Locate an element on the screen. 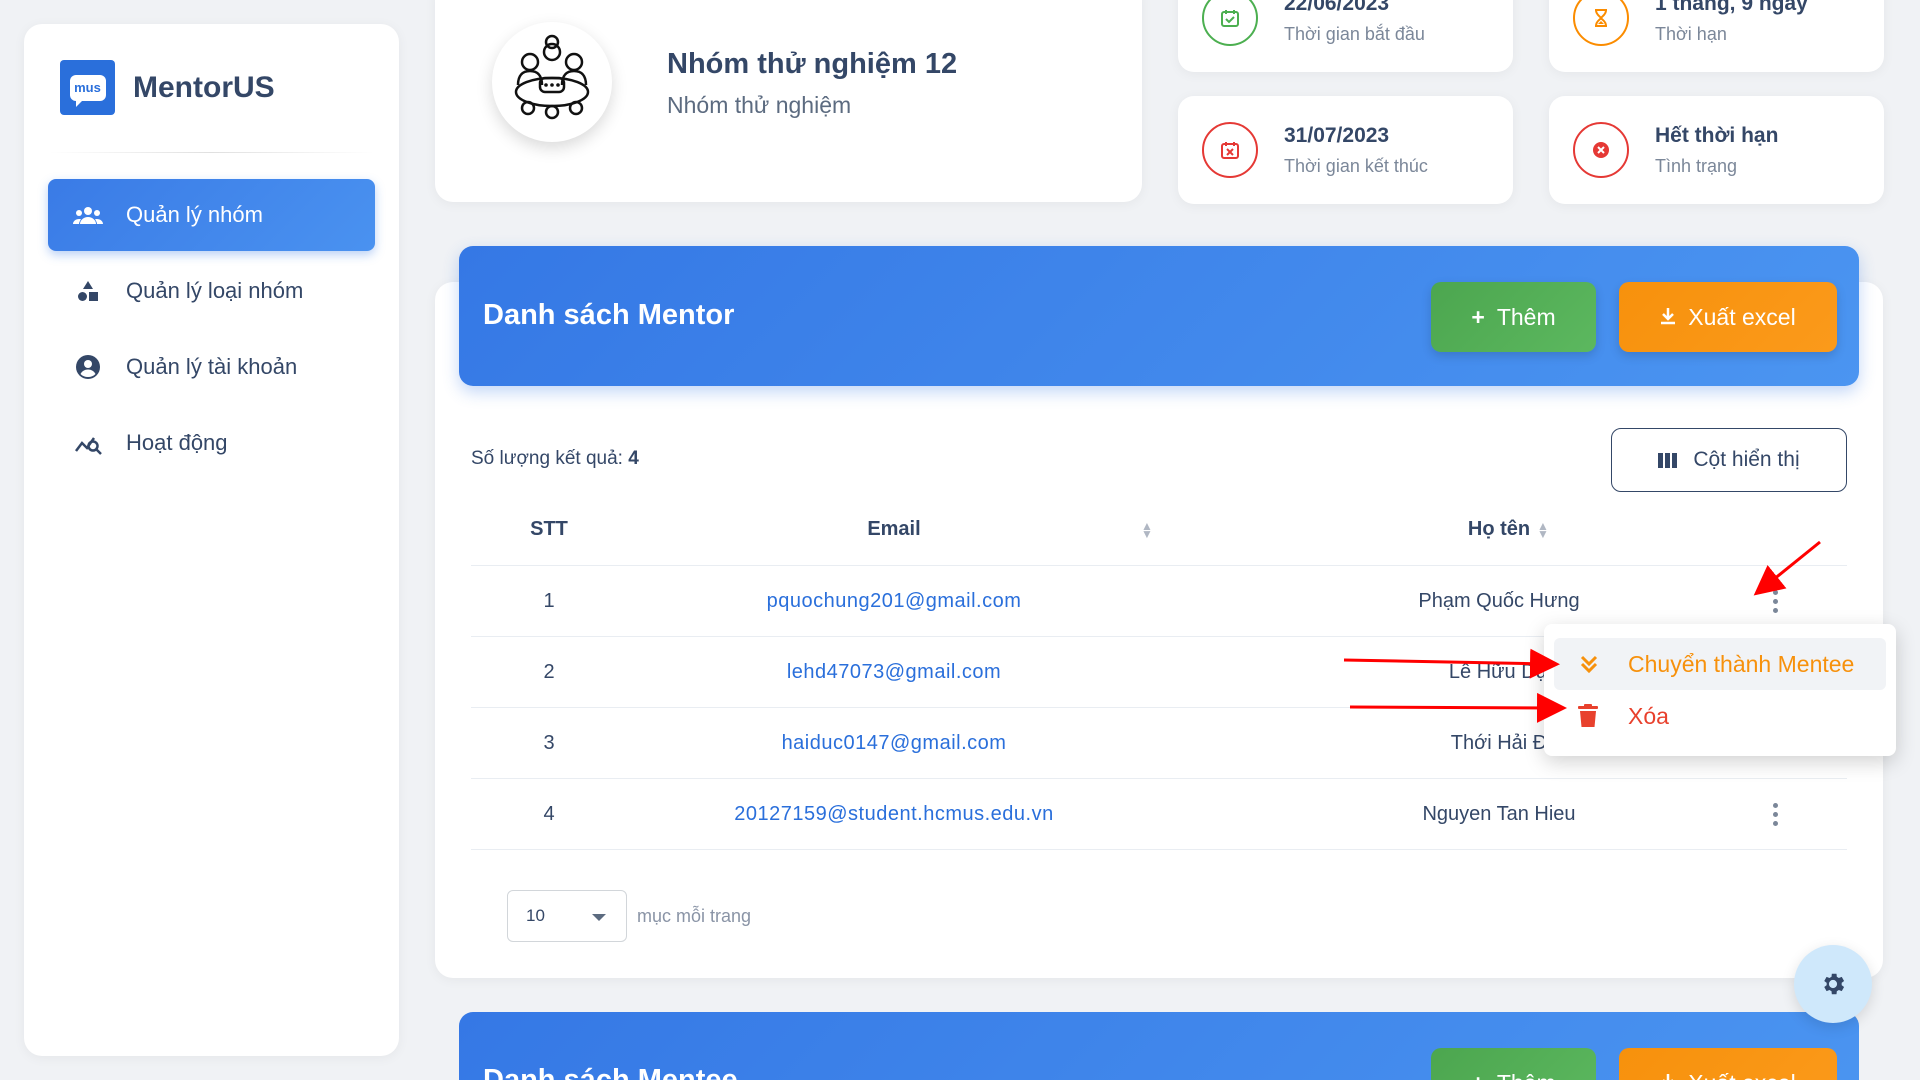  sidebar-item-label: Quản lý loại nhóm is located at coordinates (215, 290).